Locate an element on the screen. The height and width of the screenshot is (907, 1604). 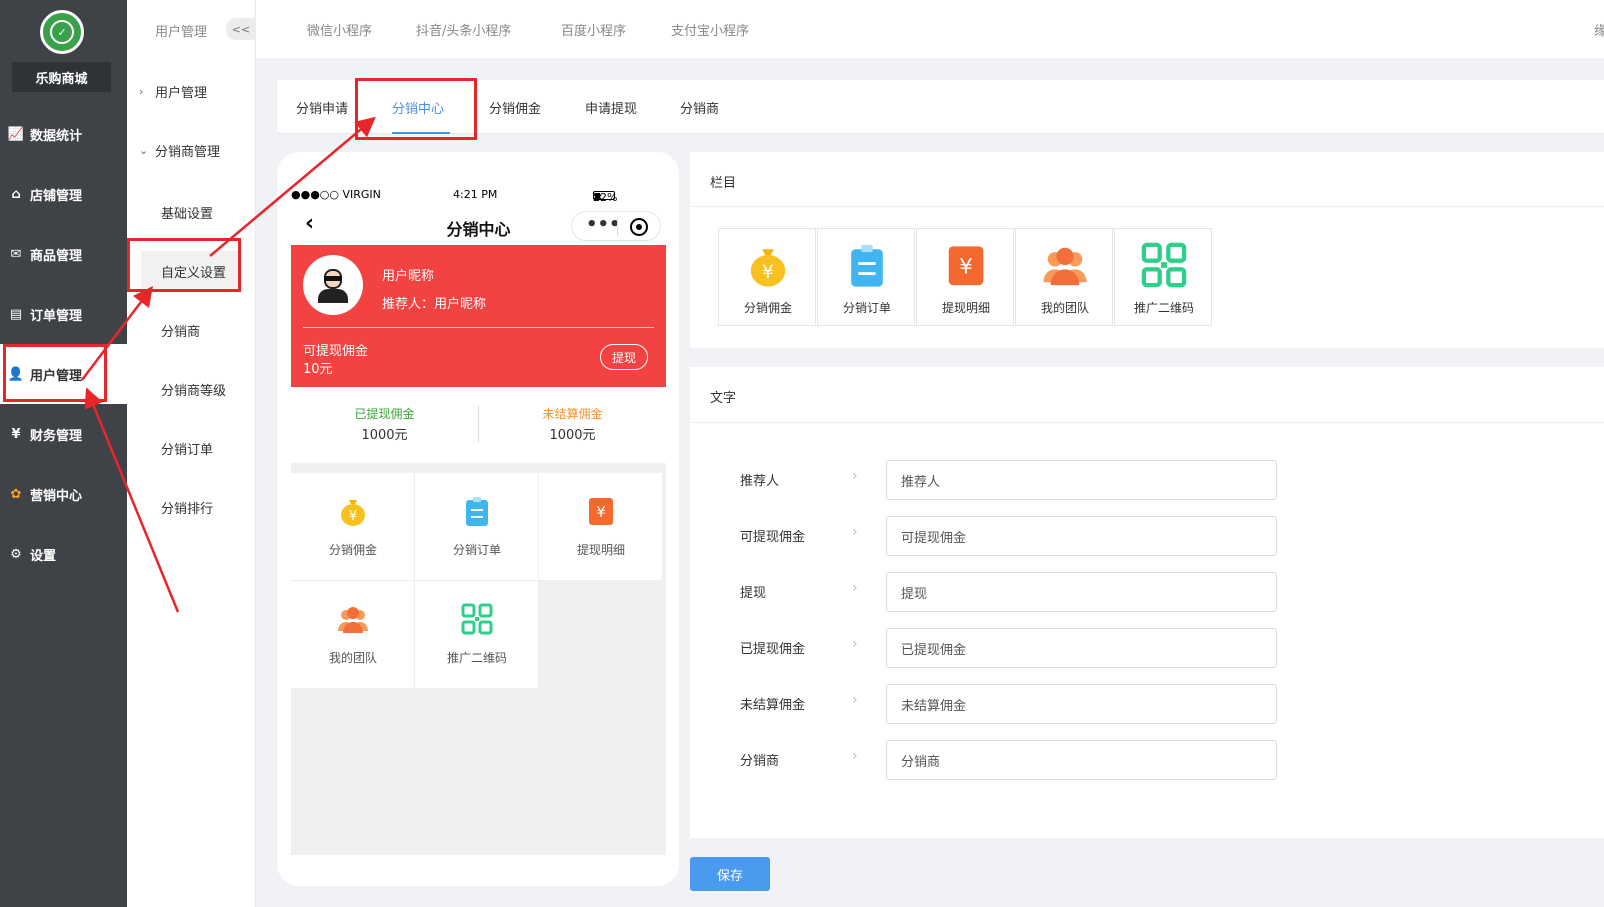
avatar is located at coordinates (333, 285).